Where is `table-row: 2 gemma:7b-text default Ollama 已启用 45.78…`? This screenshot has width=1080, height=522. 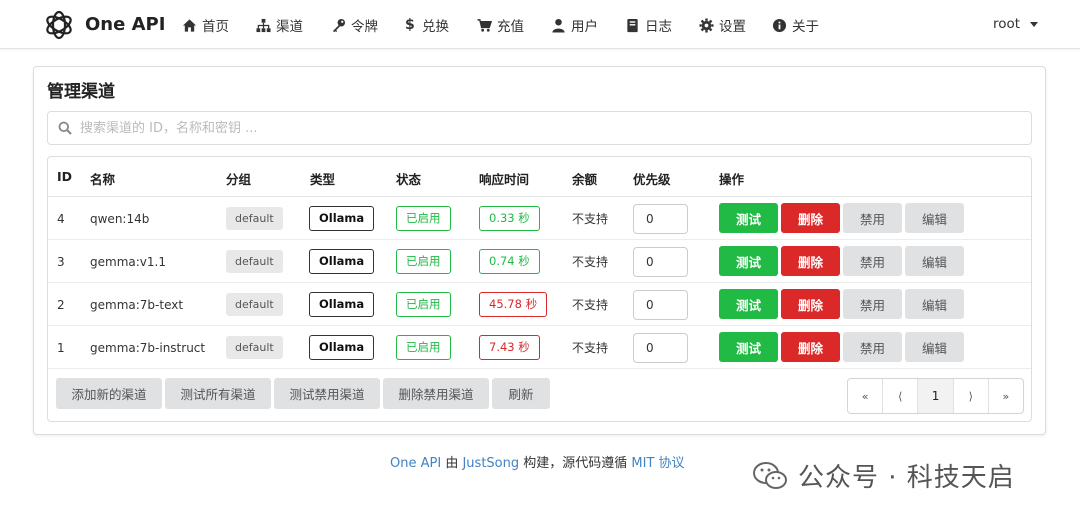
table-row: 2 gemma:7b-text default Ollama 已启用 45.78… is located at coordinates (539, 304).